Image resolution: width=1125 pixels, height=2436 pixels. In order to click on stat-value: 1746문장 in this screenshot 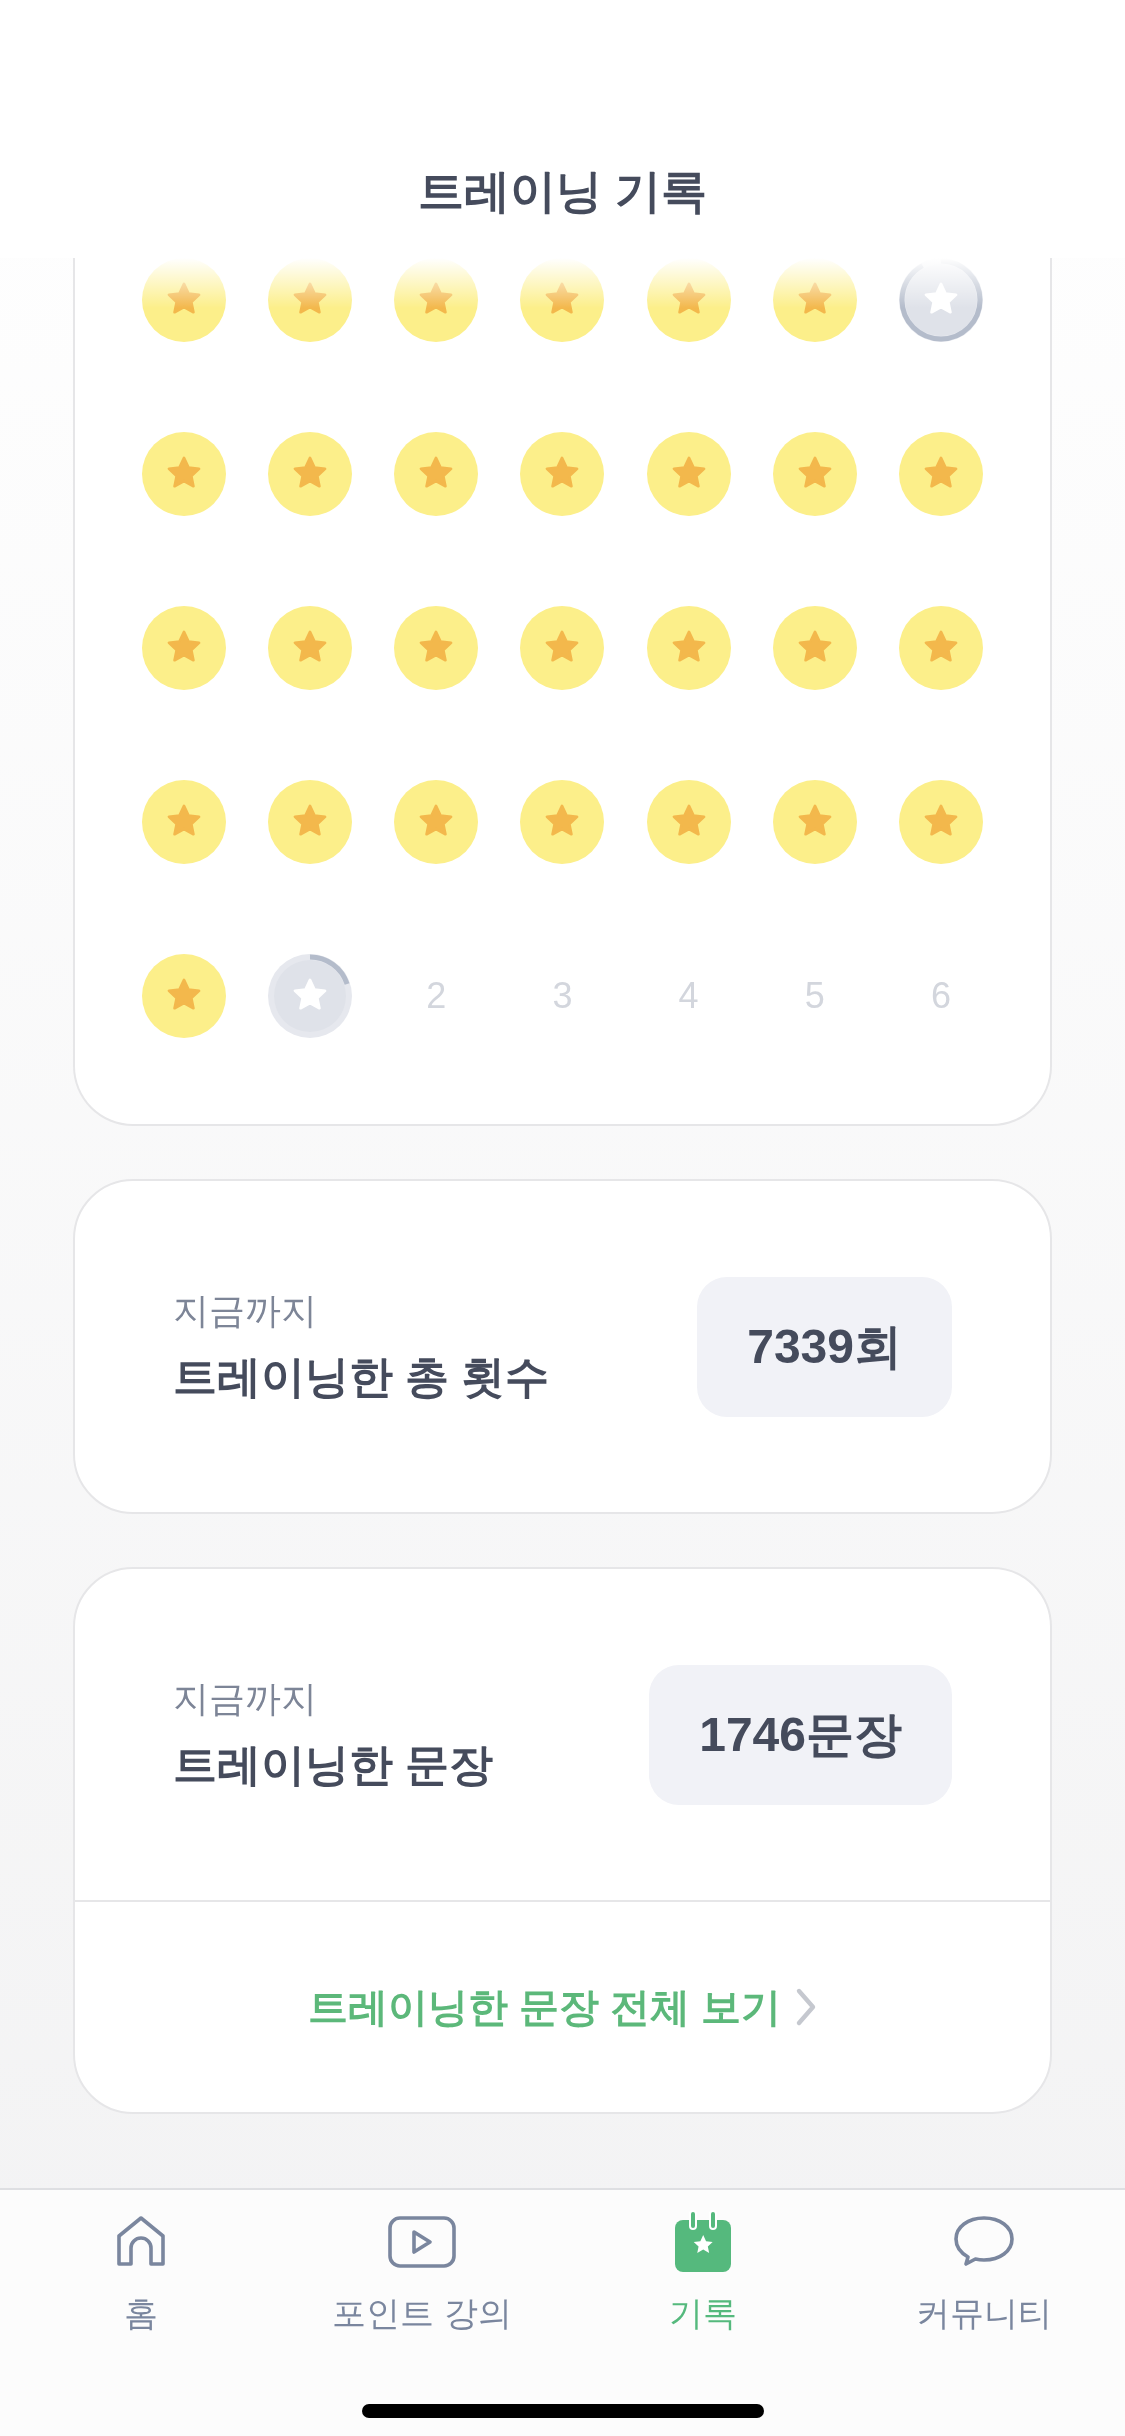, I will do `click(800, 1734)`.